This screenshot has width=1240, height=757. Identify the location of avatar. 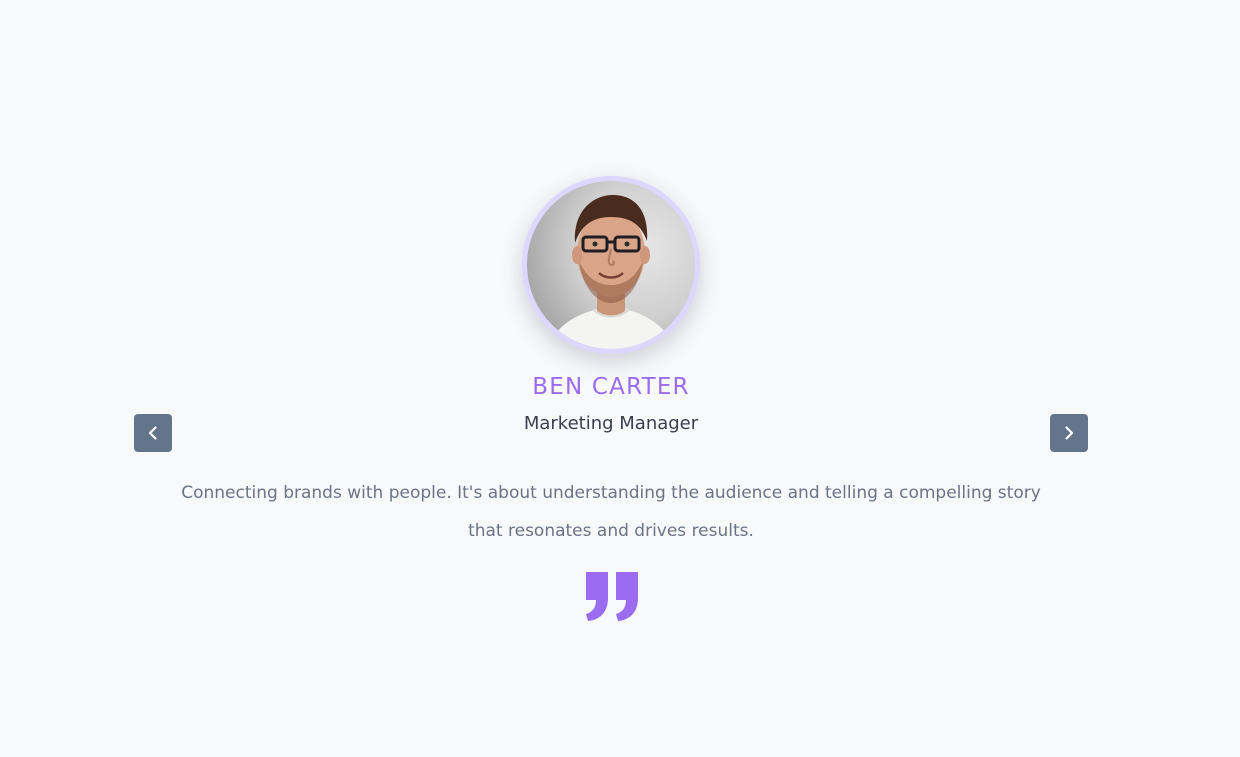
(611, 265).